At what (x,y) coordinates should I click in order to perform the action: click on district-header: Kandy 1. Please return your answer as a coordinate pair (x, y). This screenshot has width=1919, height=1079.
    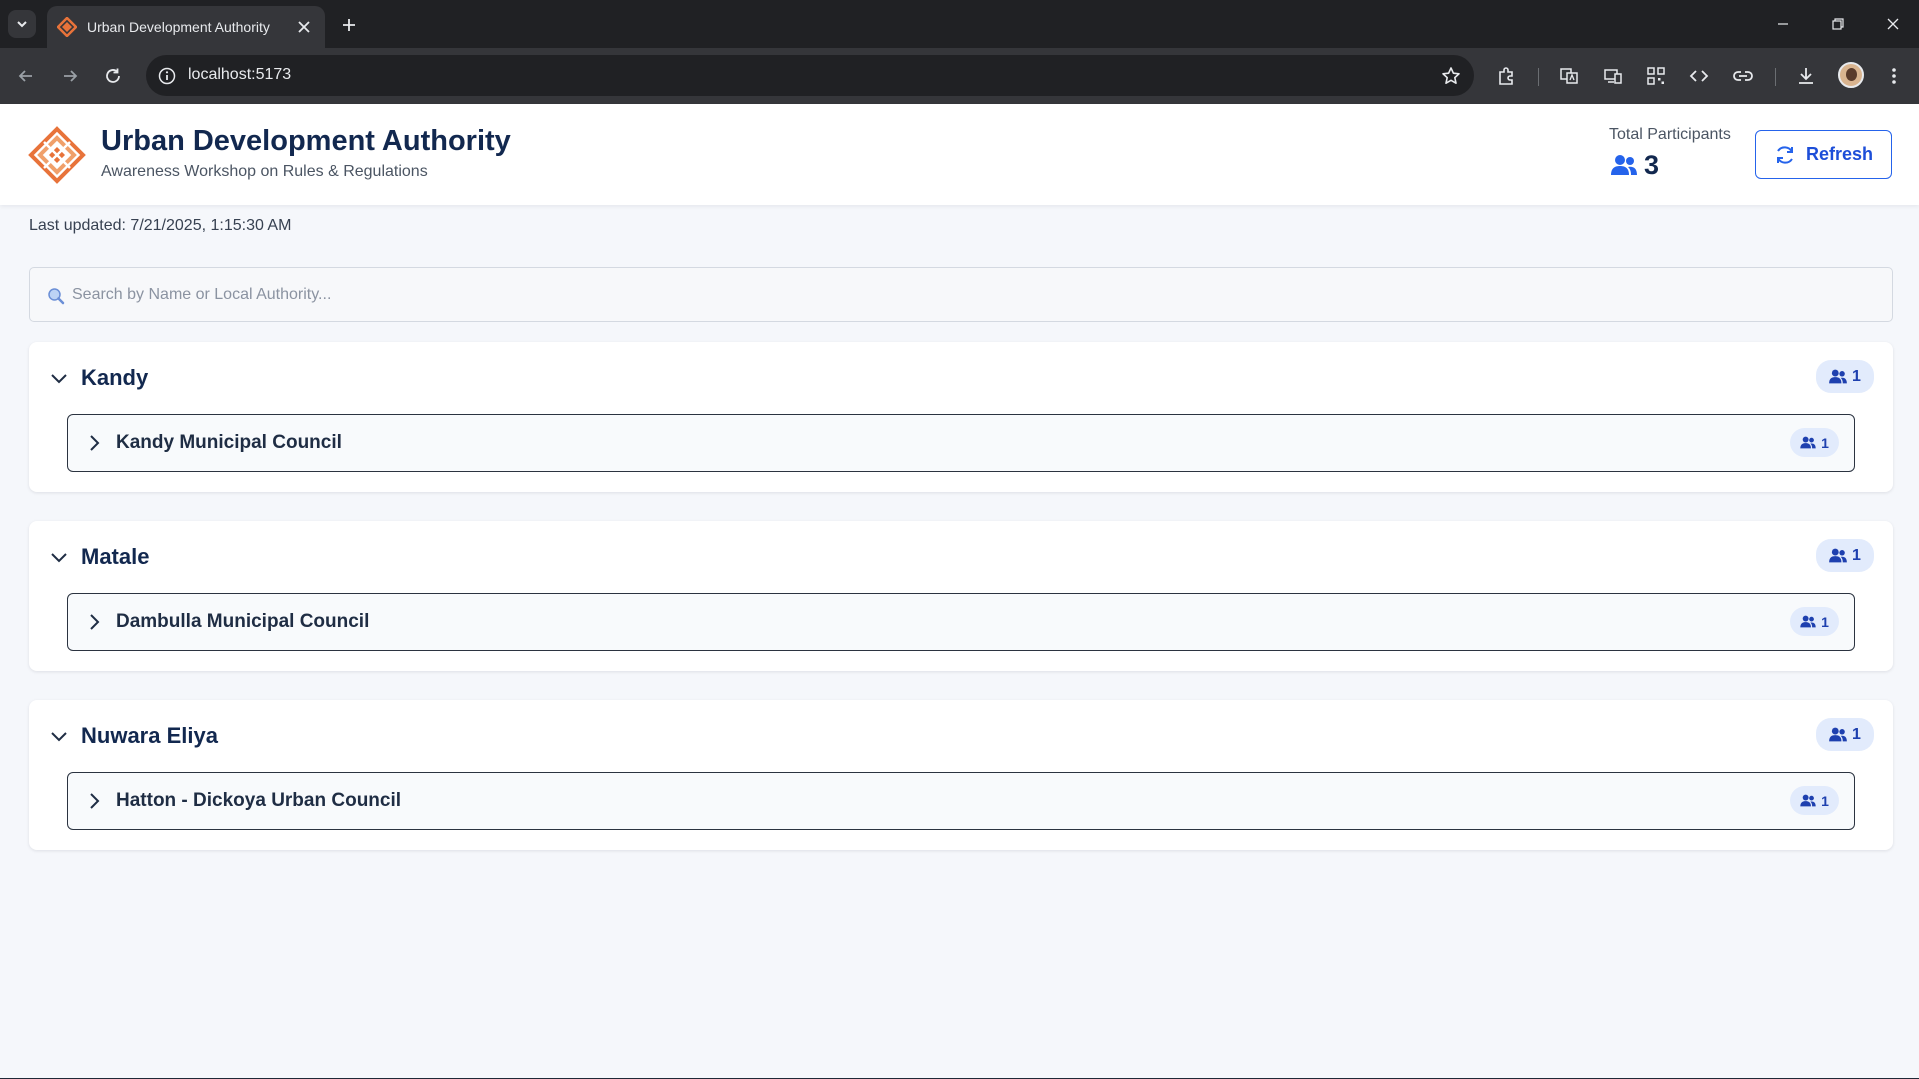
    Looking at the image, I should click on (961, 378).